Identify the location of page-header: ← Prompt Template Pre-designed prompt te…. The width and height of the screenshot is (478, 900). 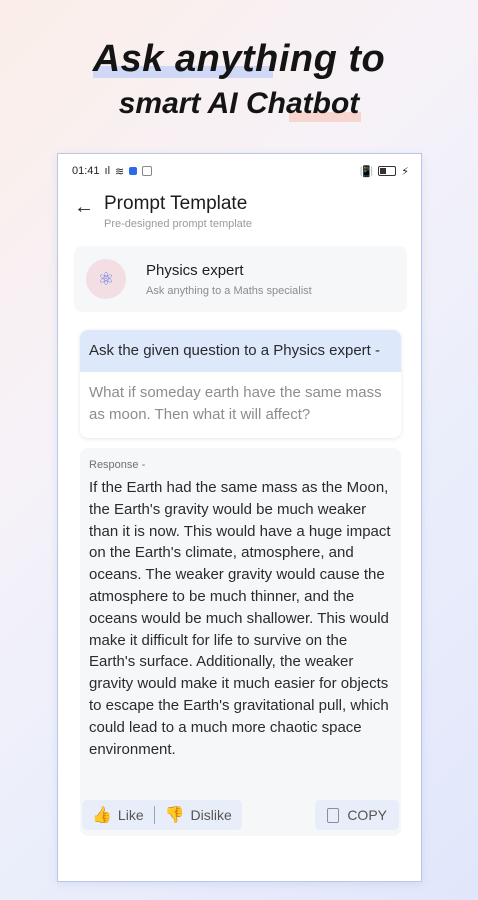
(239, 214).